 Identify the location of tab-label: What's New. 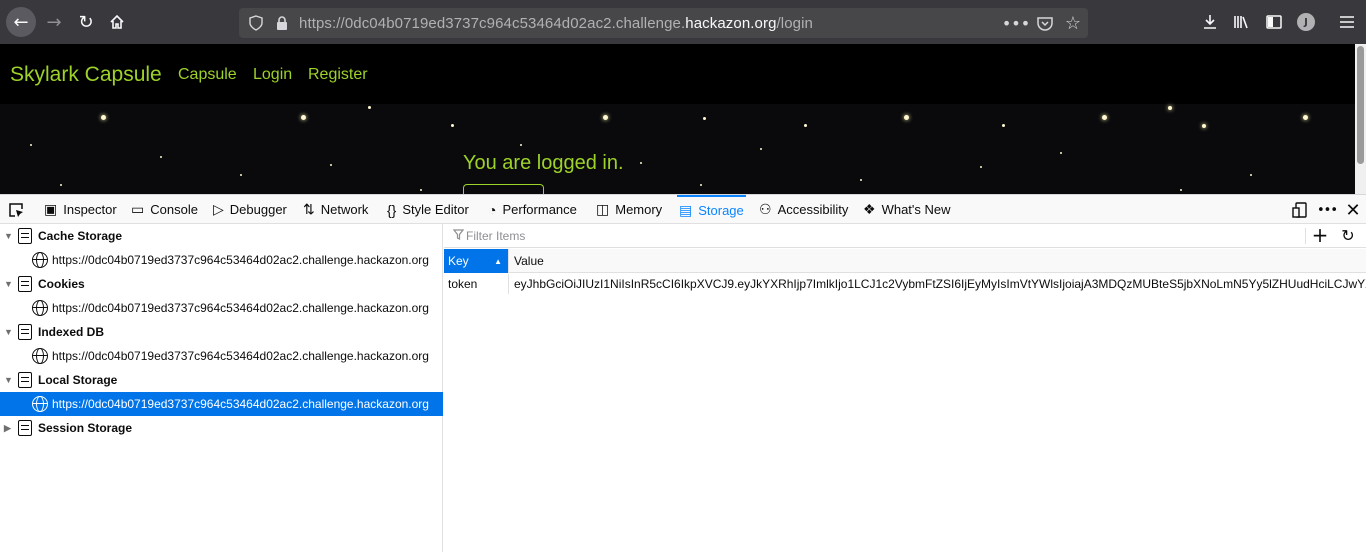
(916, 209).